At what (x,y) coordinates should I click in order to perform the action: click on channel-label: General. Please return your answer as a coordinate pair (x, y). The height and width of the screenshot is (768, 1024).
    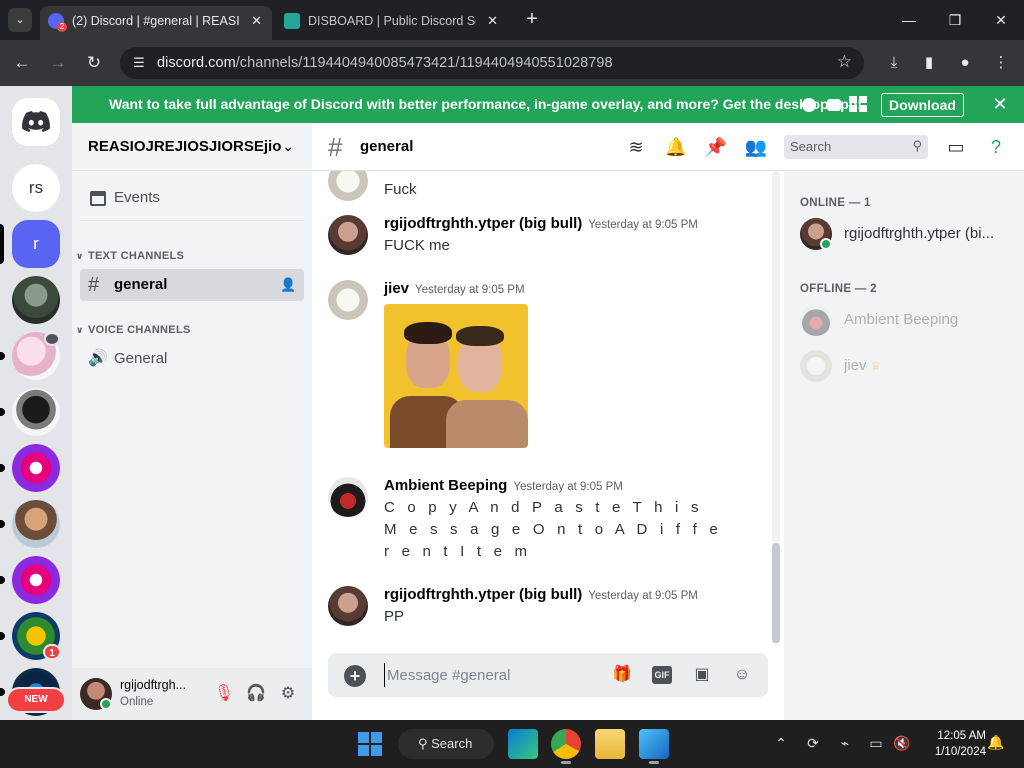
    Looking at the image, I should click on (141, 358).